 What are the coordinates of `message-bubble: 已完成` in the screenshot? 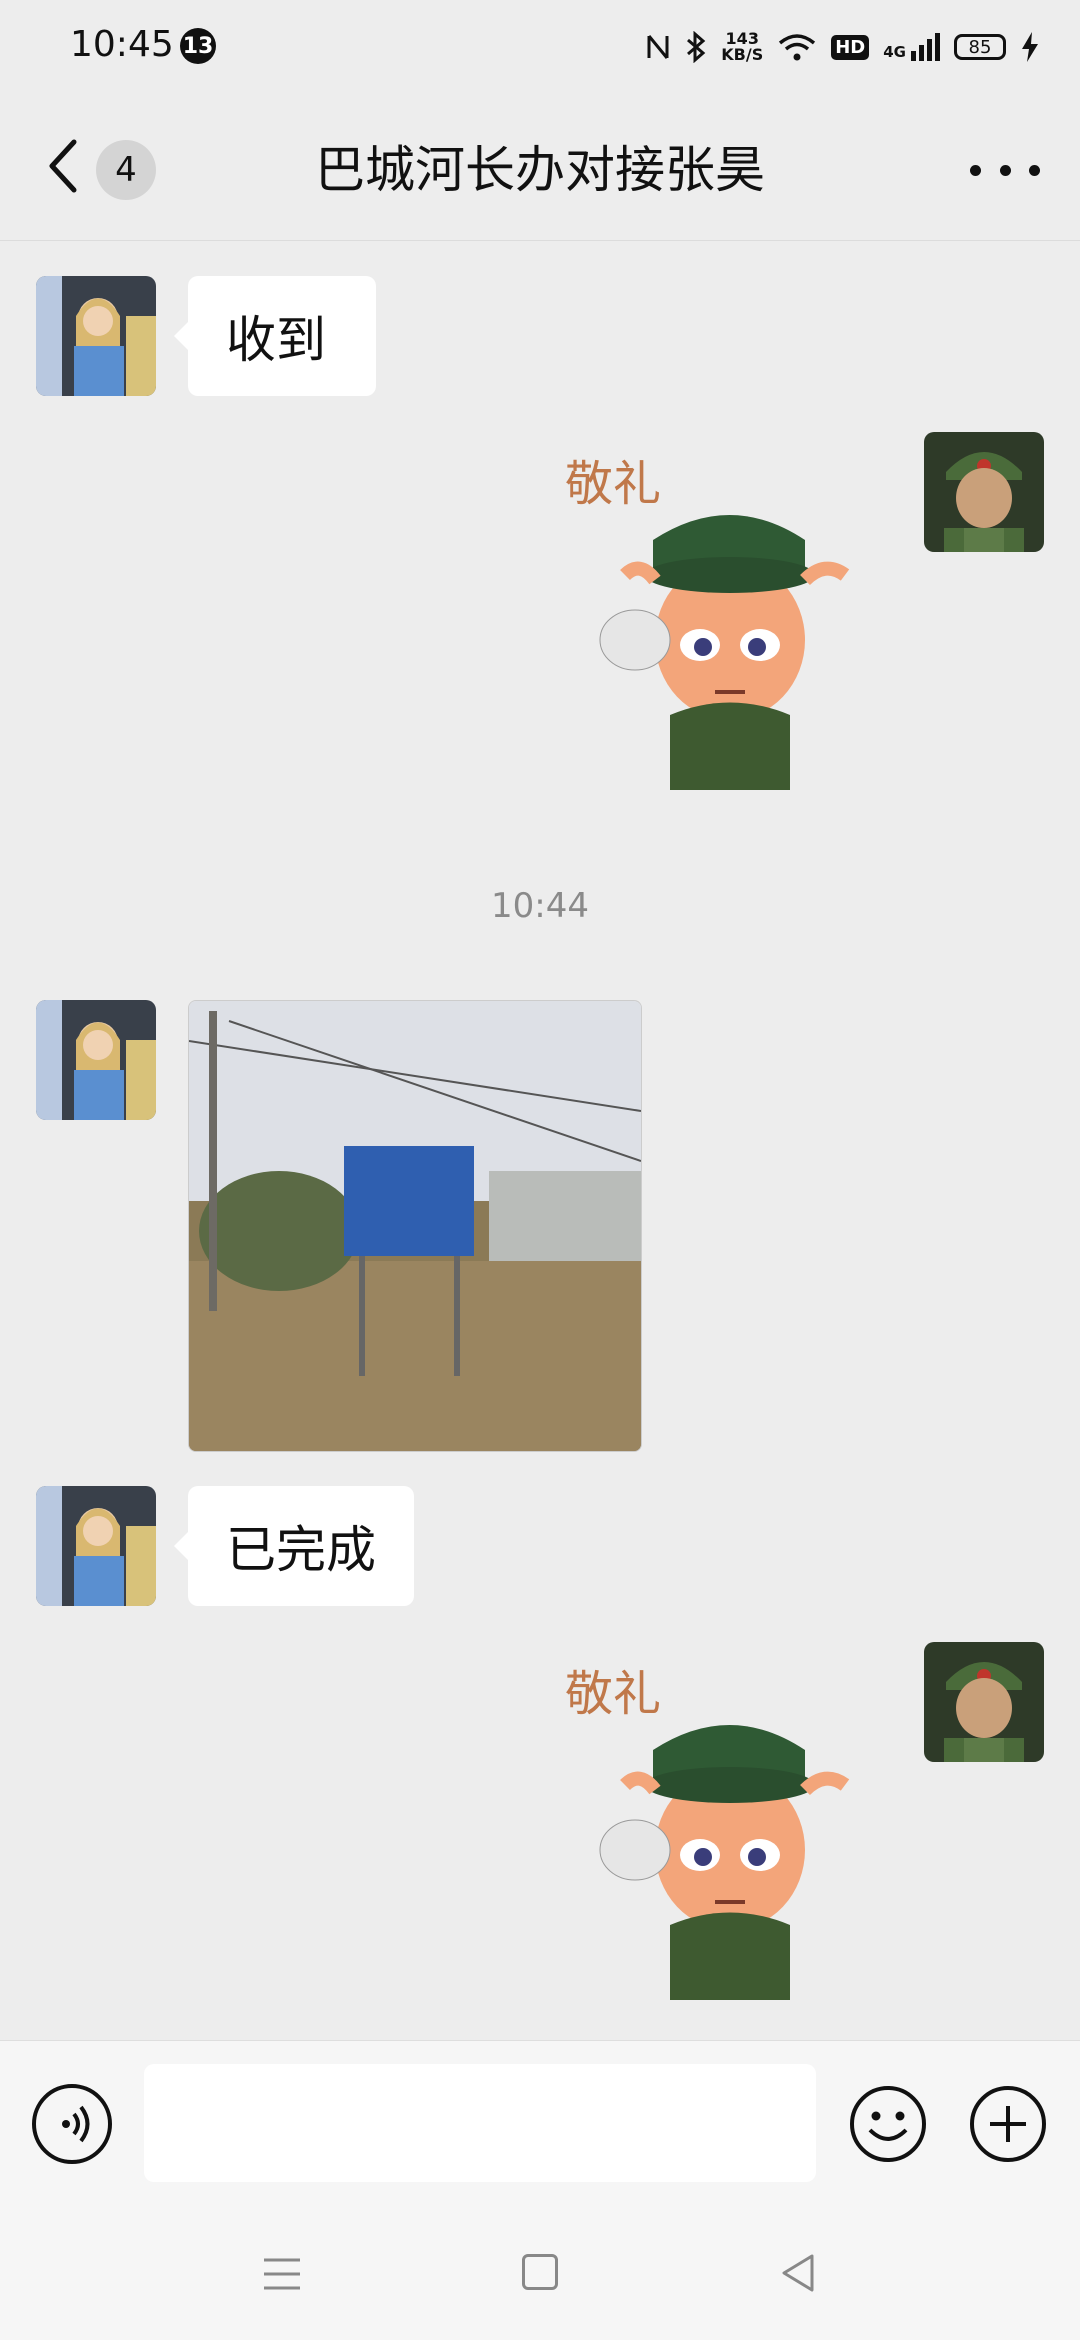 It's located at (294, 1546).